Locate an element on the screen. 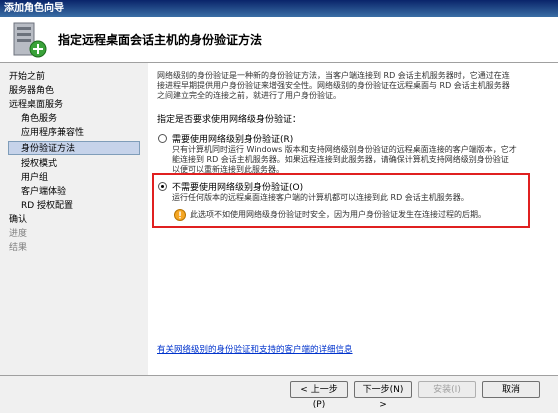 This screenshot has height=413, width=558. nav-item-client-experience: 客户端体验 is located at coordinates (43, 192).